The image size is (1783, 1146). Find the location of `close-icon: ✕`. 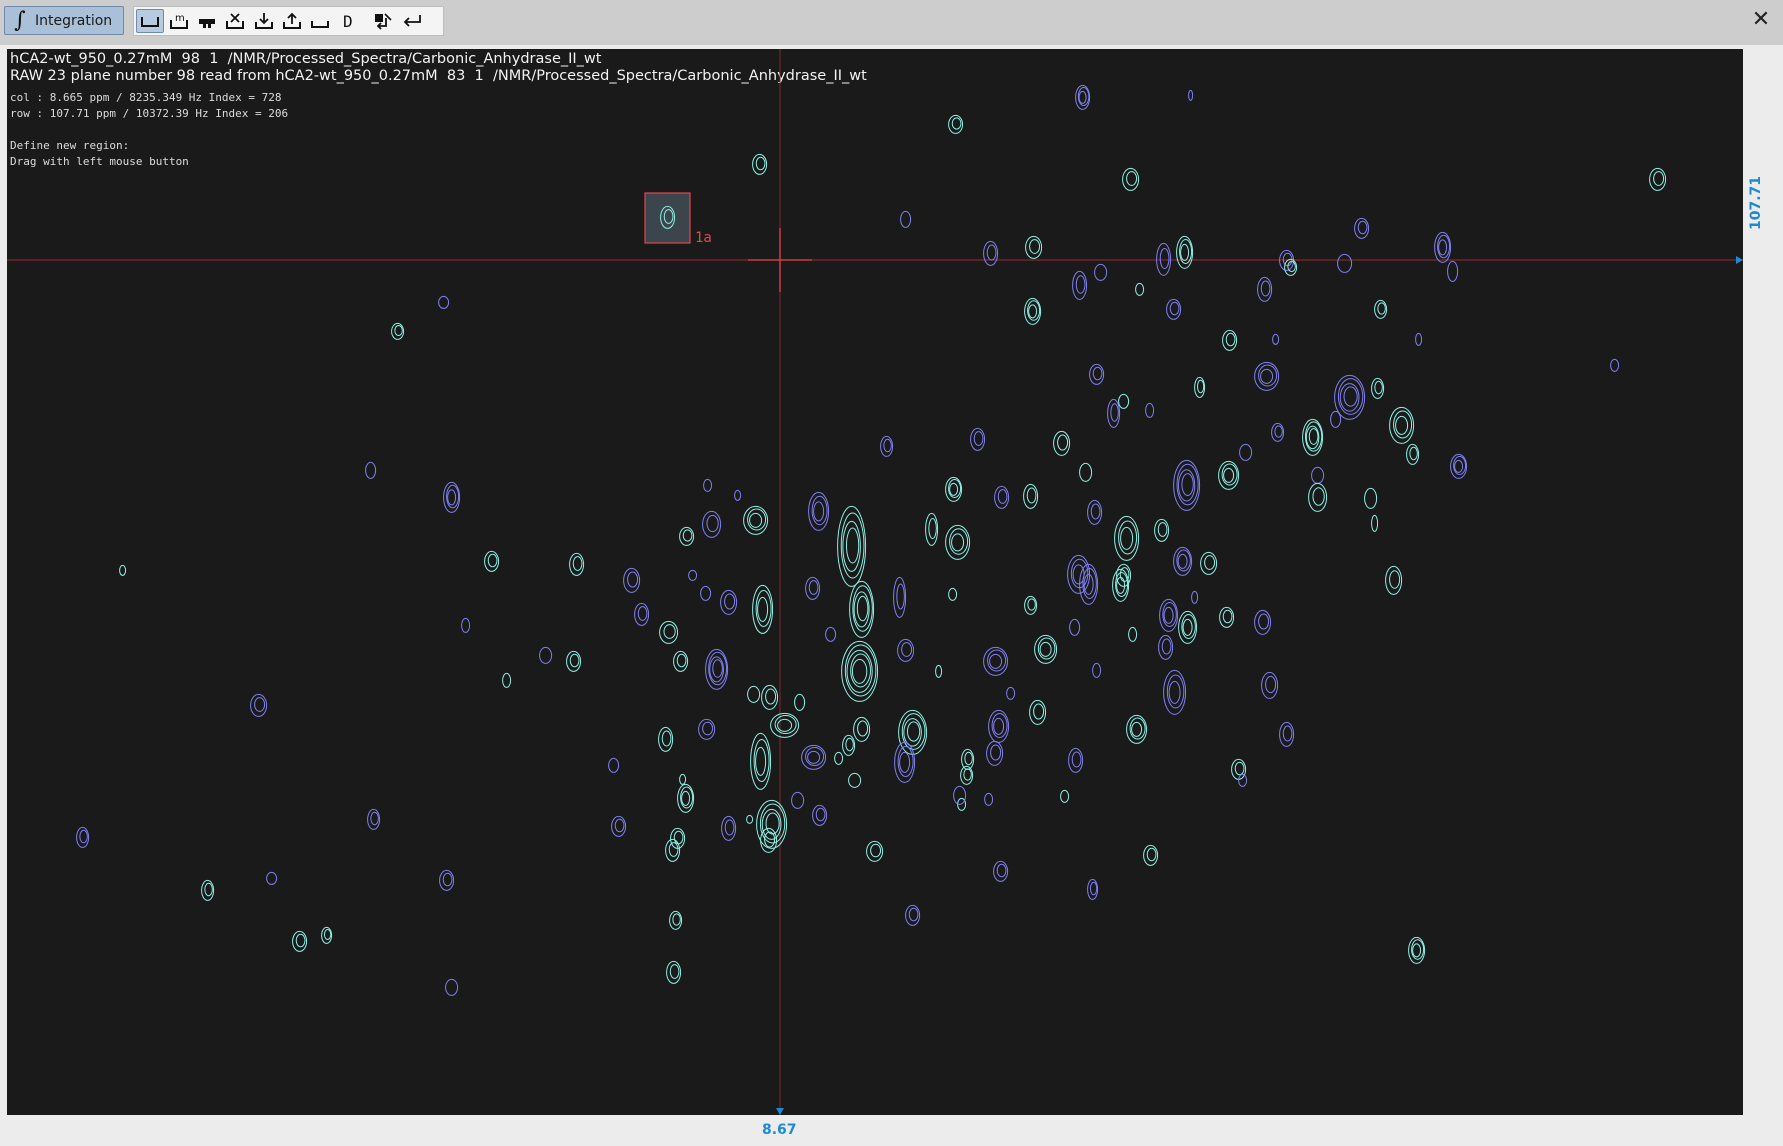

close-icon: ✕ is located at coordinates (1761, 20).